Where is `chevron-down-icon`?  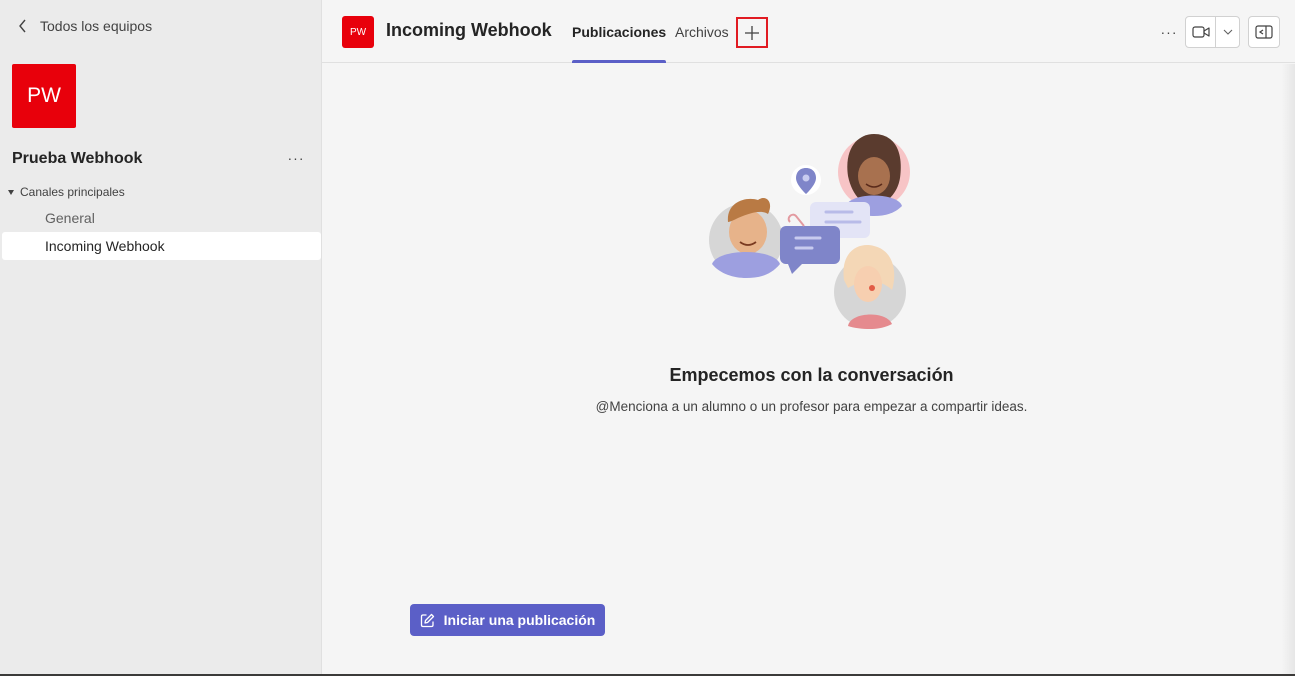 chevron-down-icon is located at coordinates (1227, 32).